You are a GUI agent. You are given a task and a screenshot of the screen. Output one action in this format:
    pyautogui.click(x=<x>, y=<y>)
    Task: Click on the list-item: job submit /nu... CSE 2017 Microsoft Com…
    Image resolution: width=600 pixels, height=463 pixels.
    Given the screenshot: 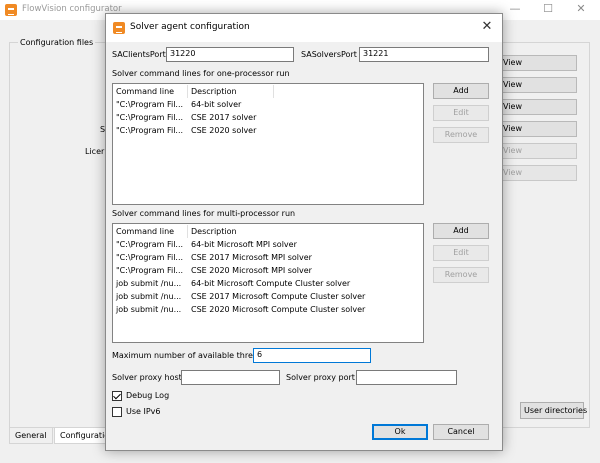 What is the action you would take?
    pyautogui.click(x=268, y=297)
    